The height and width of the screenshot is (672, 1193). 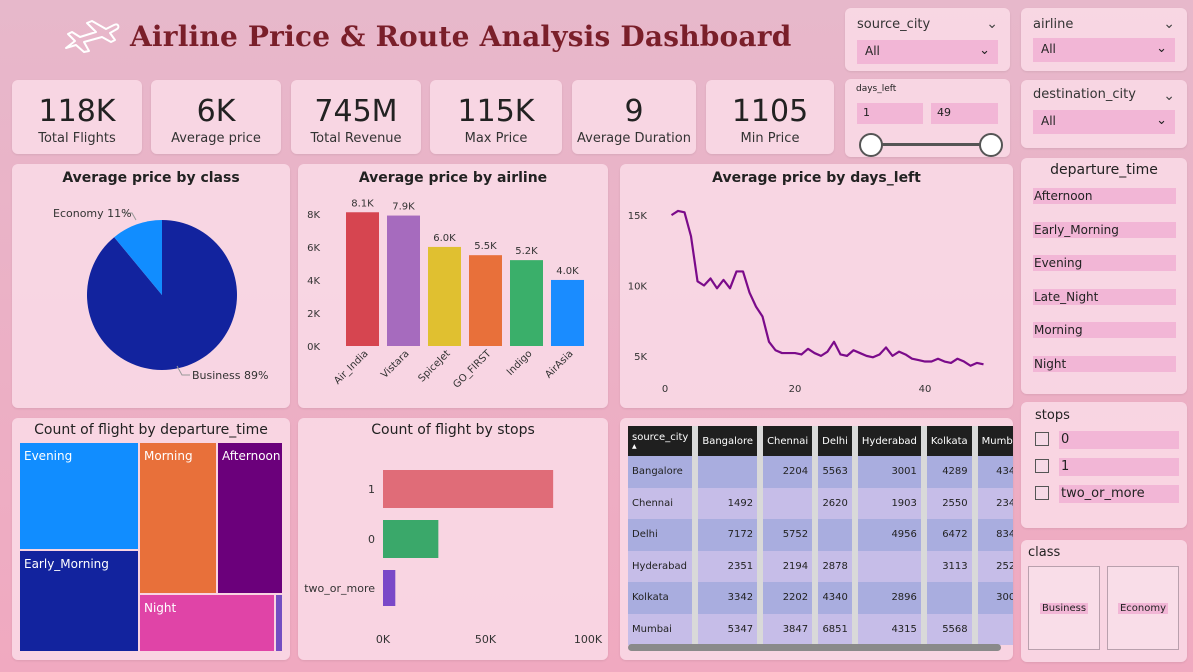 What do you see at coordinates (890, 441) in the screenshot?
I see `column-header: Hyderabad` at bounding box center [890, 441].